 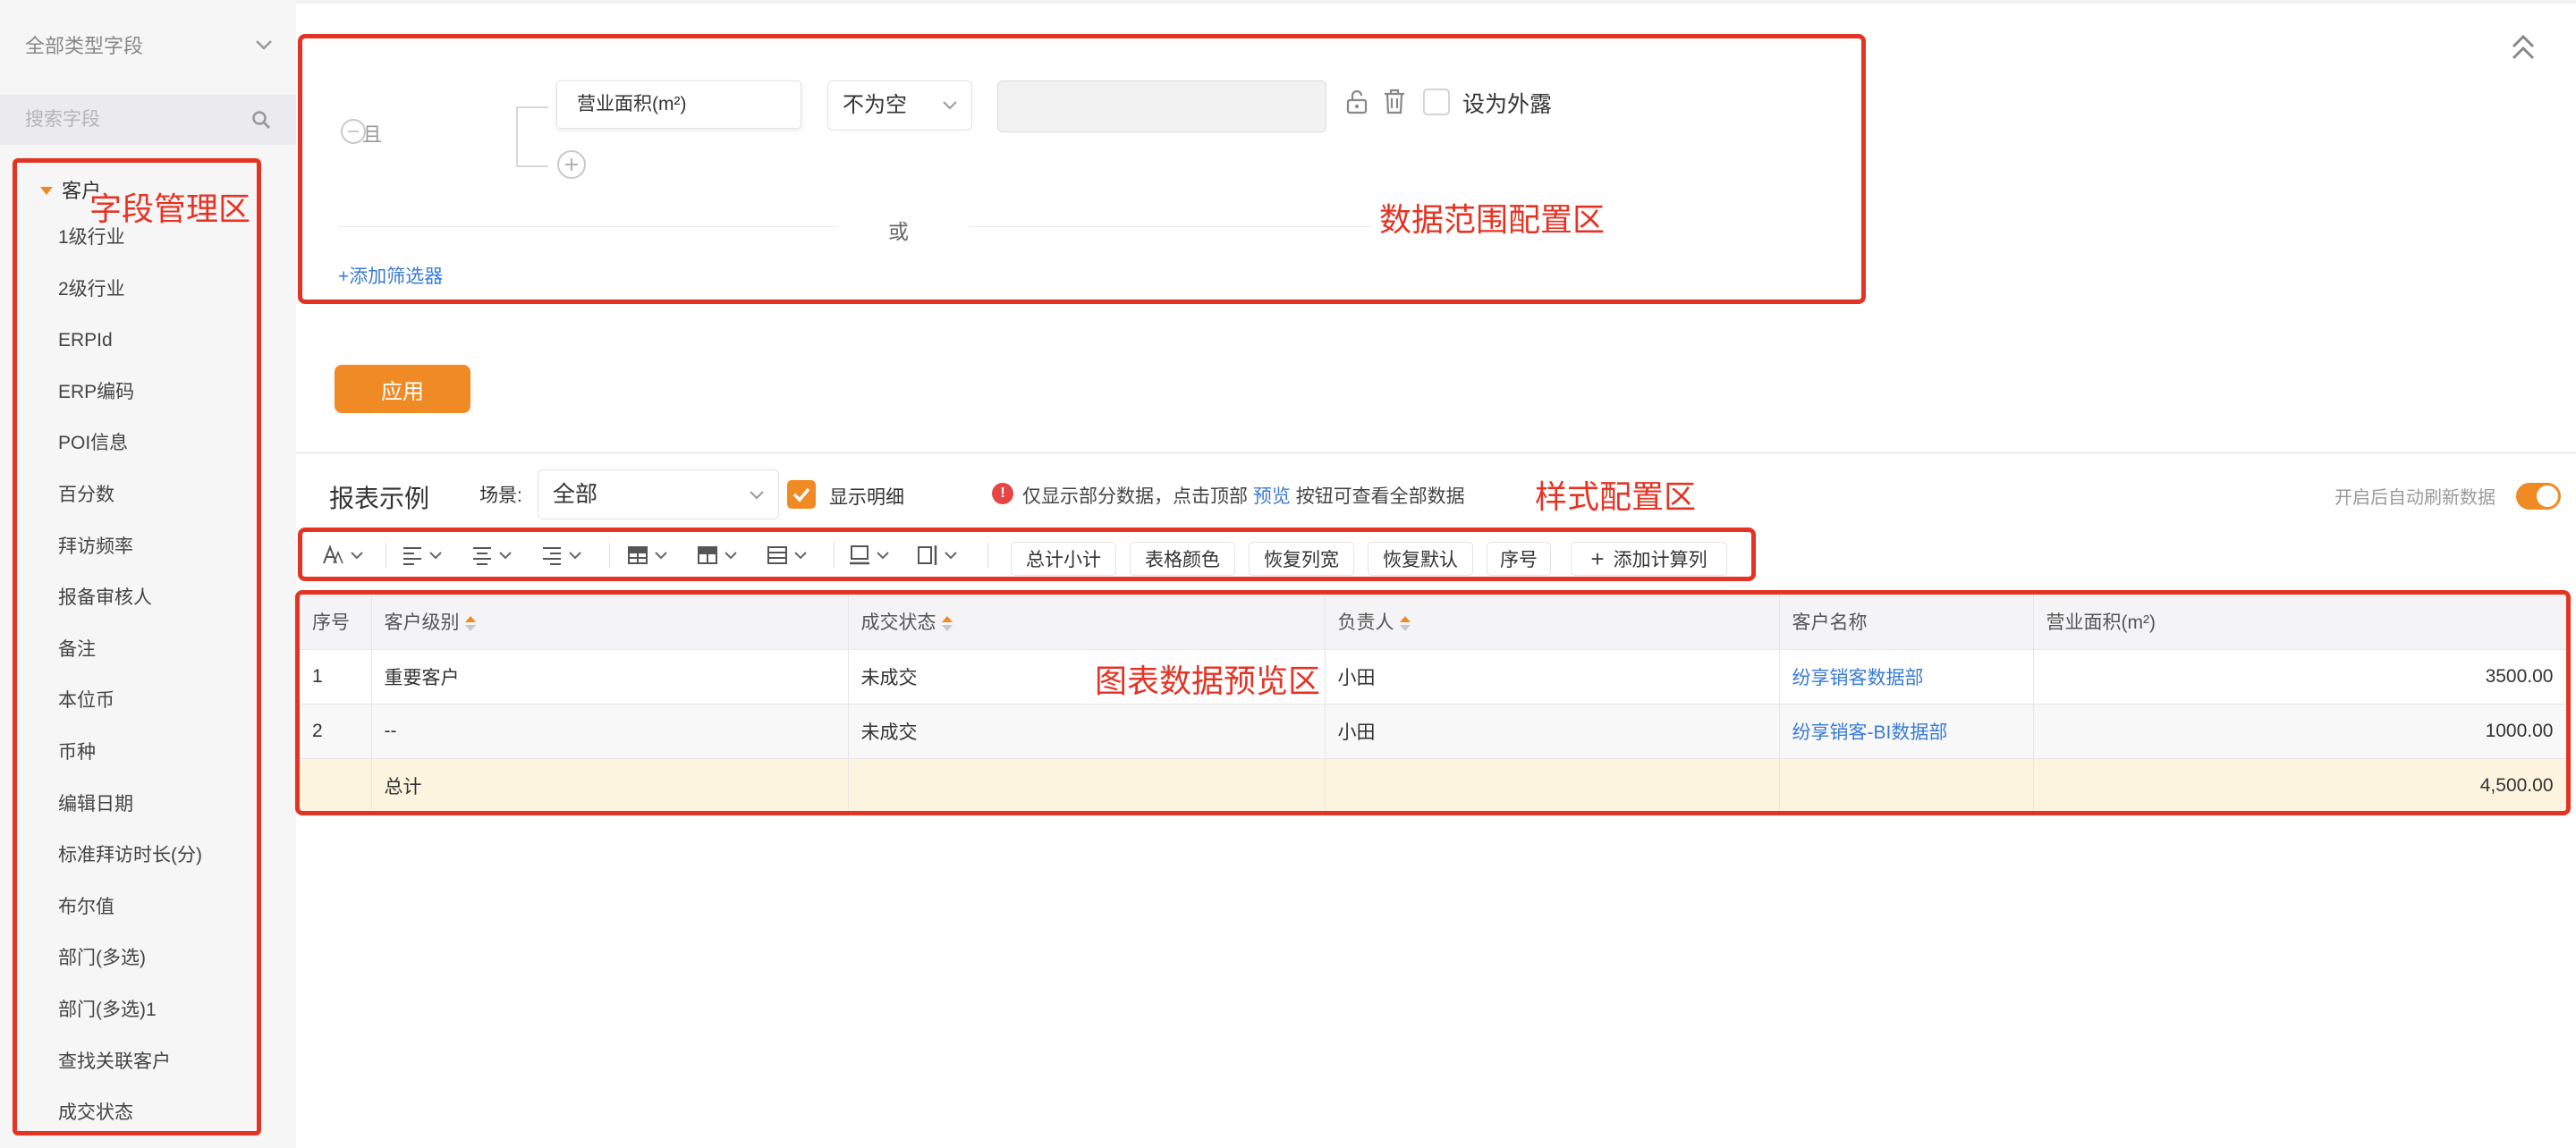 I want to click on apply-button: 应用, so click(x=402, y=389).